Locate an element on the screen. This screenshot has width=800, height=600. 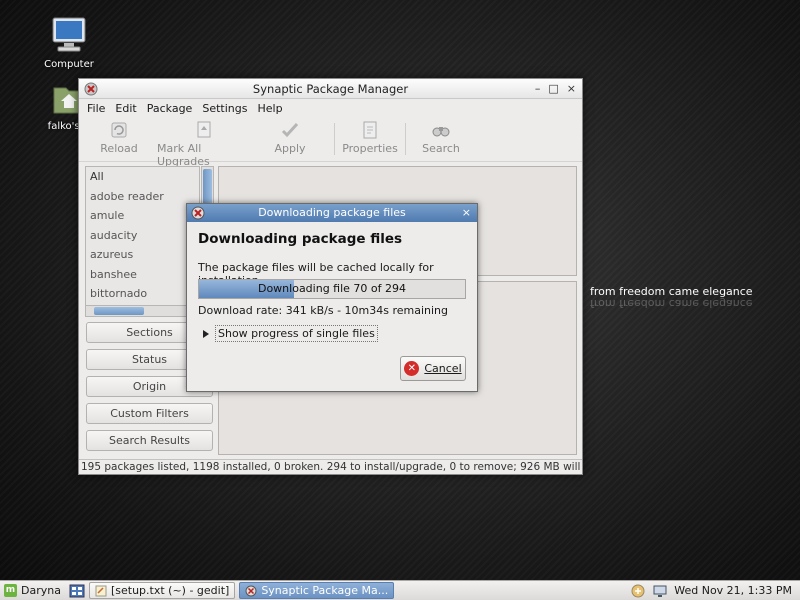
filter-list-hscrollbar is located at coordinates (142, 311).